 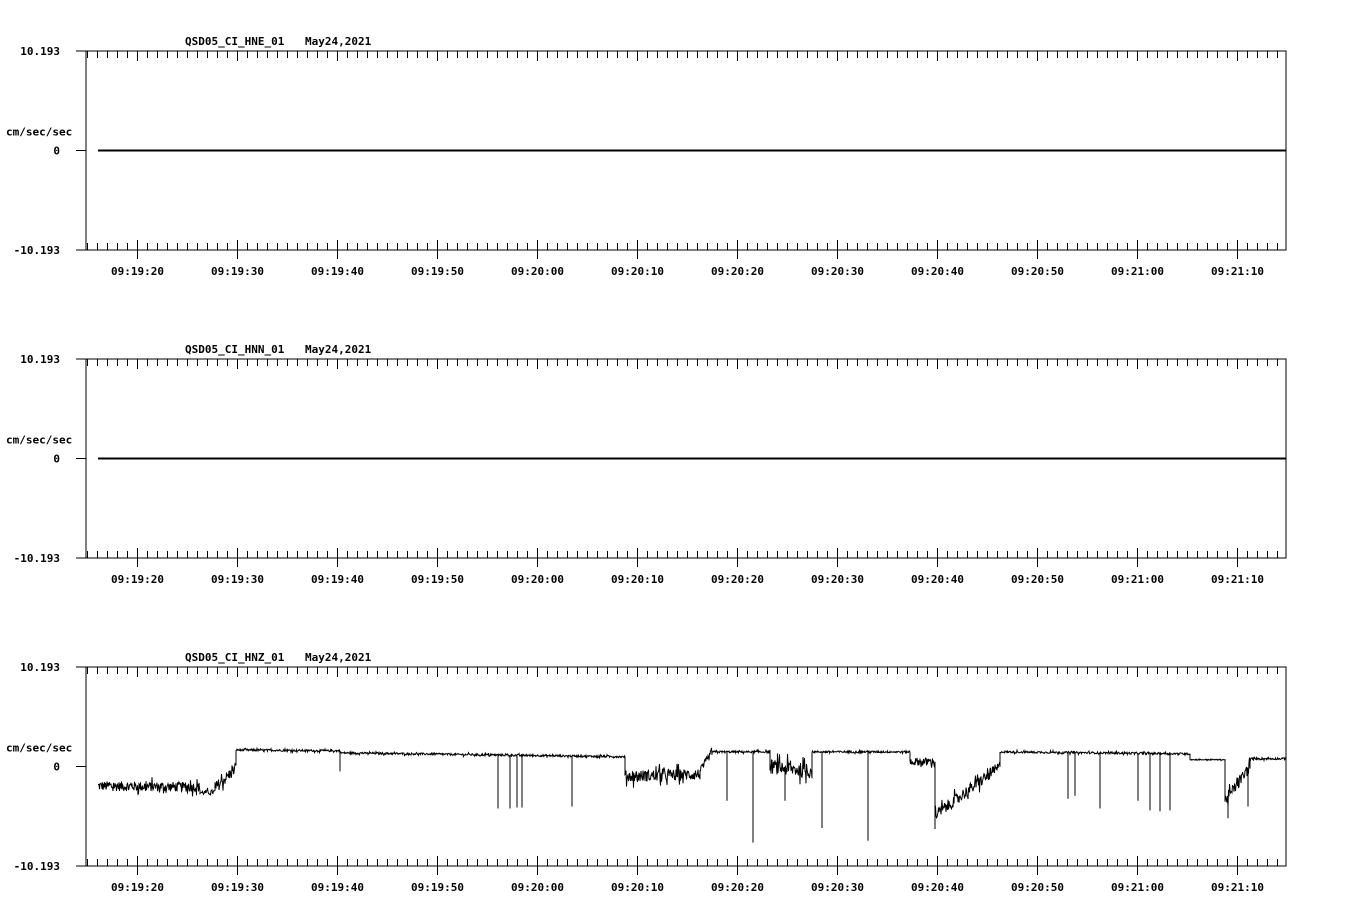 What do you see at coordinates (235, 657) in the screenshot?
I see `panel-title: QSD05_CI_HNZ_01` at bounding box center [235, 657].